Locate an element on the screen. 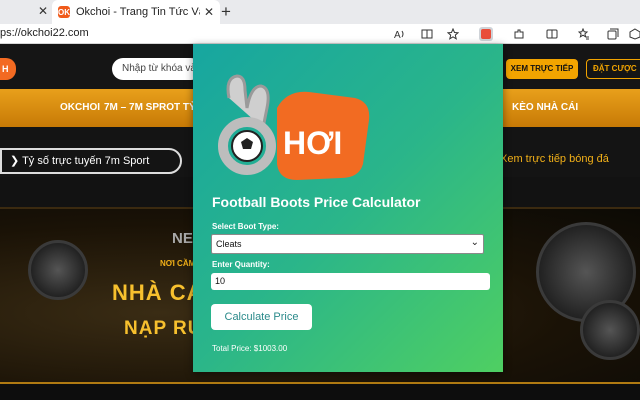 The height and width of the screenshot is (400, 640). site-search-input: Nhập từ khóa và t is located at coordinates (157, 69).